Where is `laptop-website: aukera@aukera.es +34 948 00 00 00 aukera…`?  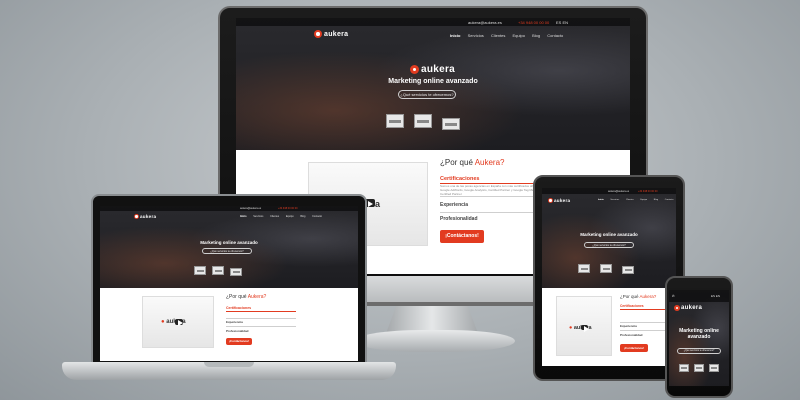
laptop-website: aukera@aukera.es +34 948 00 00 00 aukera… is located at coordinates (229, 283).